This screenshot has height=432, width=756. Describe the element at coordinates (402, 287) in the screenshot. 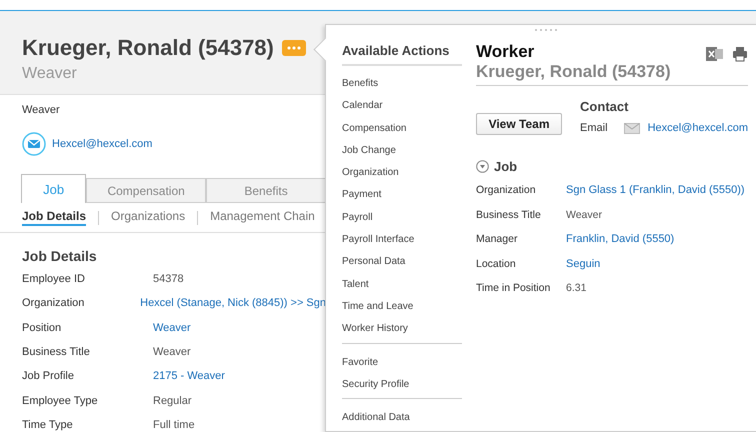

I see `action-item: Talent` at that location.